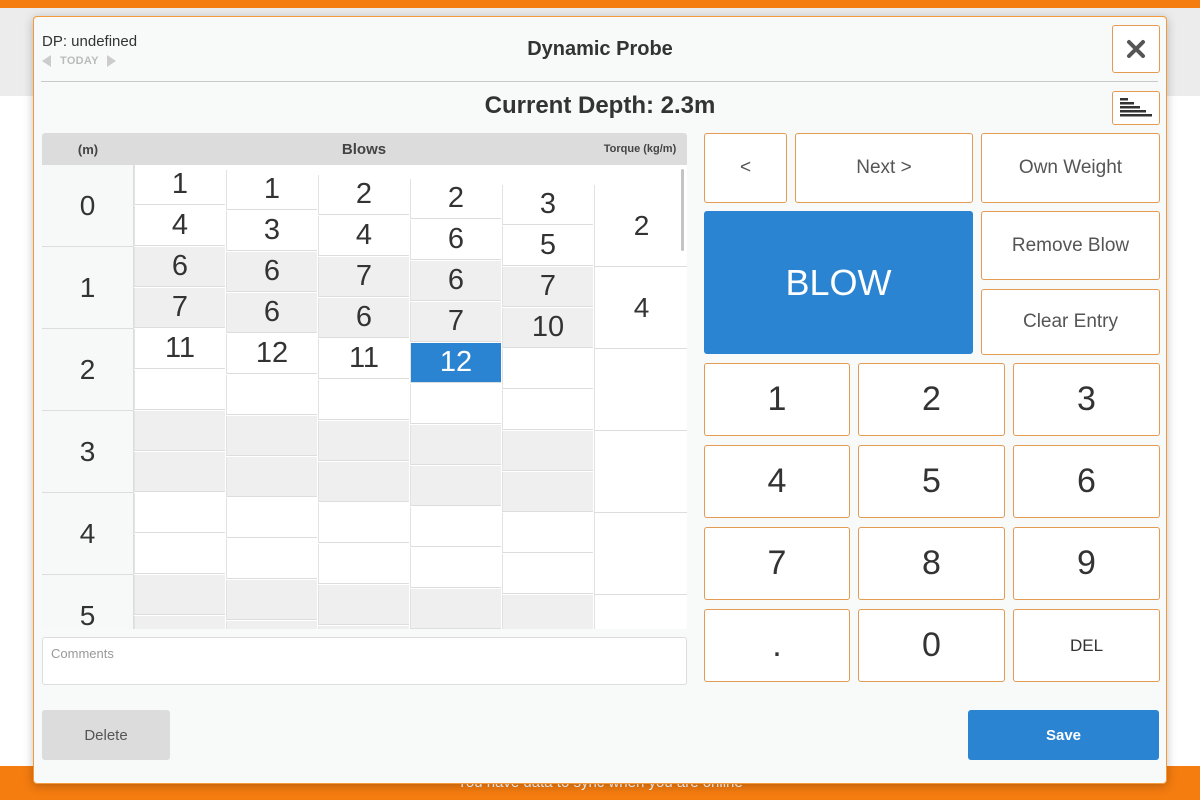  What do you see at coordinates (777, 563) in the screenshot?
I see `key-7: 7` at bounding box center [777, 563].